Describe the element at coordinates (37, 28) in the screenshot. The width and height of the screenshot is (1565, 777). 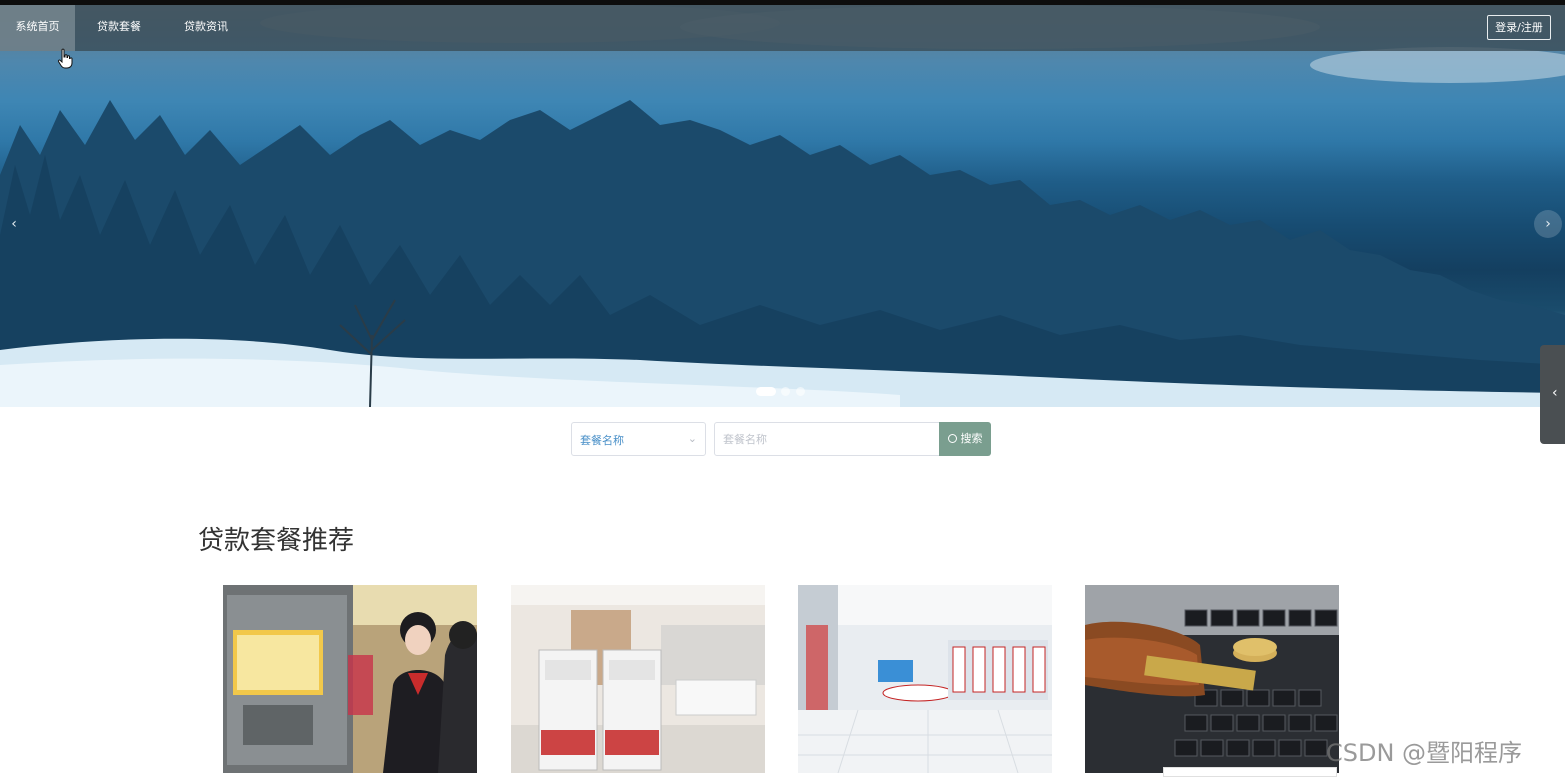
I see `nav-item-home: 系统首页` at that location.